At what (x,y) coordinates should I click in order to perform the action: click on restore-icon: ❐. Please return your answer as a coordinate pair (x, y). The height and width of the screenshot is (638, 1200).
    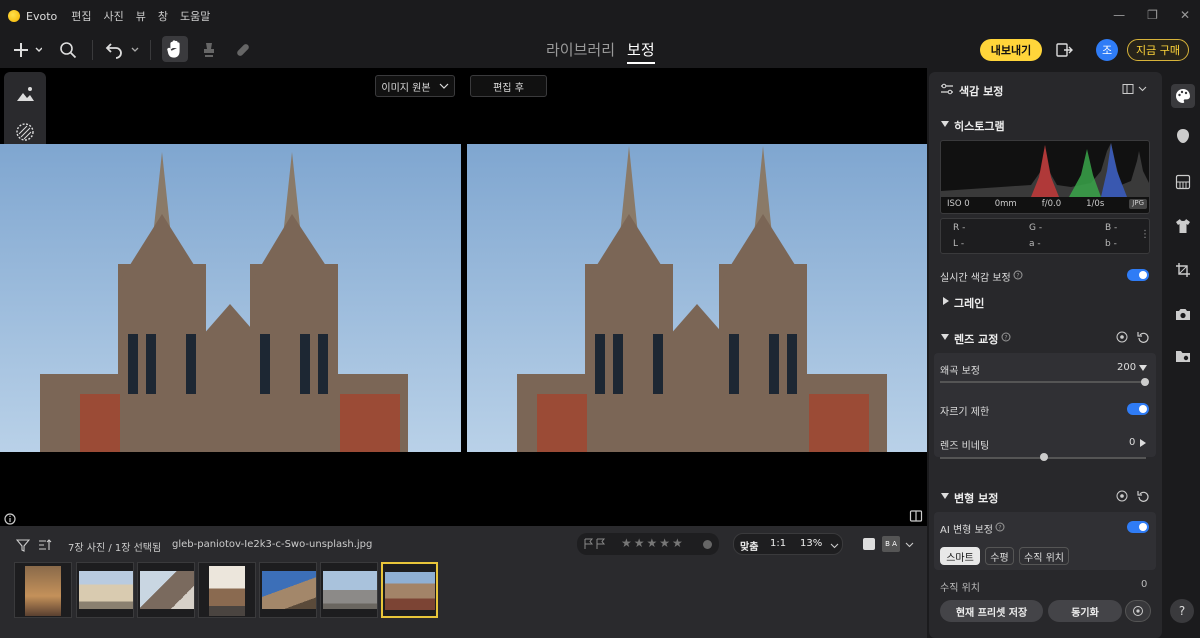
    Looking at the image, I should click on (1152, 15).